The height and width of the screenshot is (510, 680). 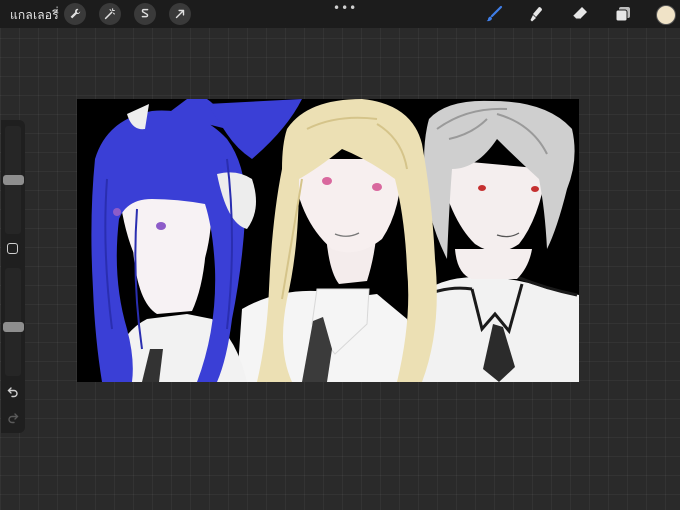 I want to click on actions-button, so click(x=75, y=14).